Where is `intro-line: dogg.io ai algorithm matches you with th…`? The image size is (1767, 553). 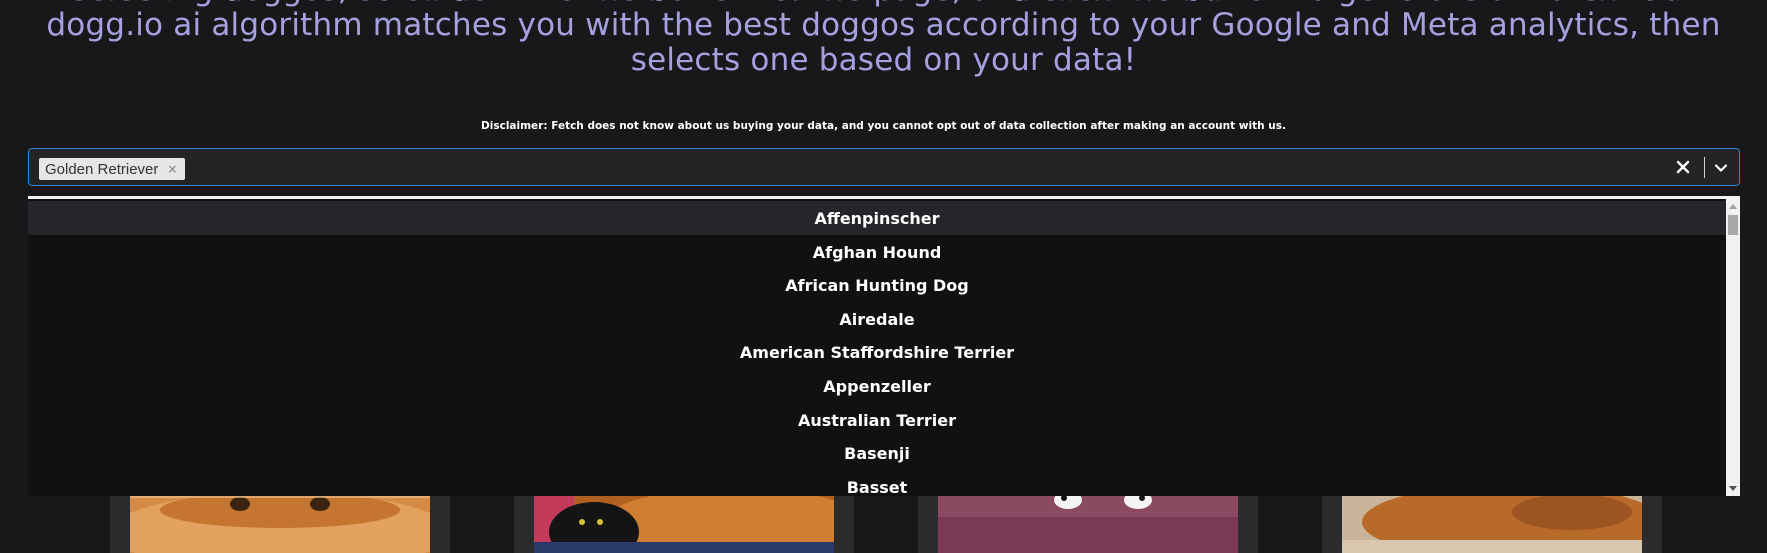
intro-line: dogg.io ai algorithm matches you with th… is located at coordinates (883, 25).